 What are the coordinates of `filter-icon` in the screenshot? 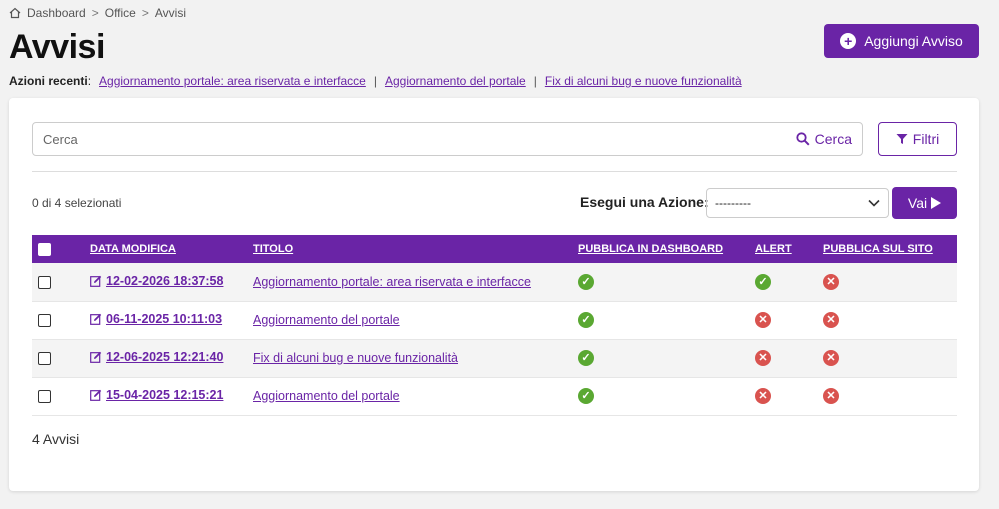 It's located at (902, 139).